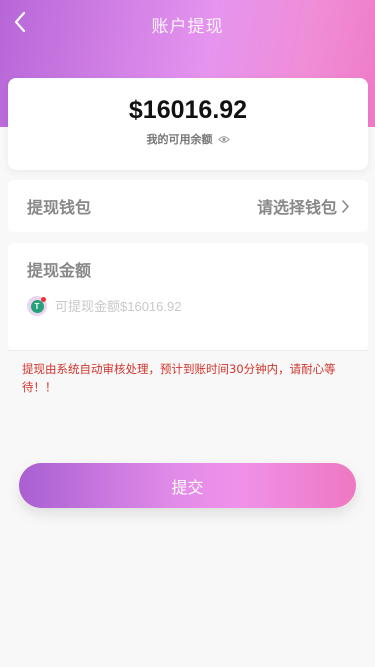  I want to click on wallet-select: 请选择钱包, so click(303, 206).